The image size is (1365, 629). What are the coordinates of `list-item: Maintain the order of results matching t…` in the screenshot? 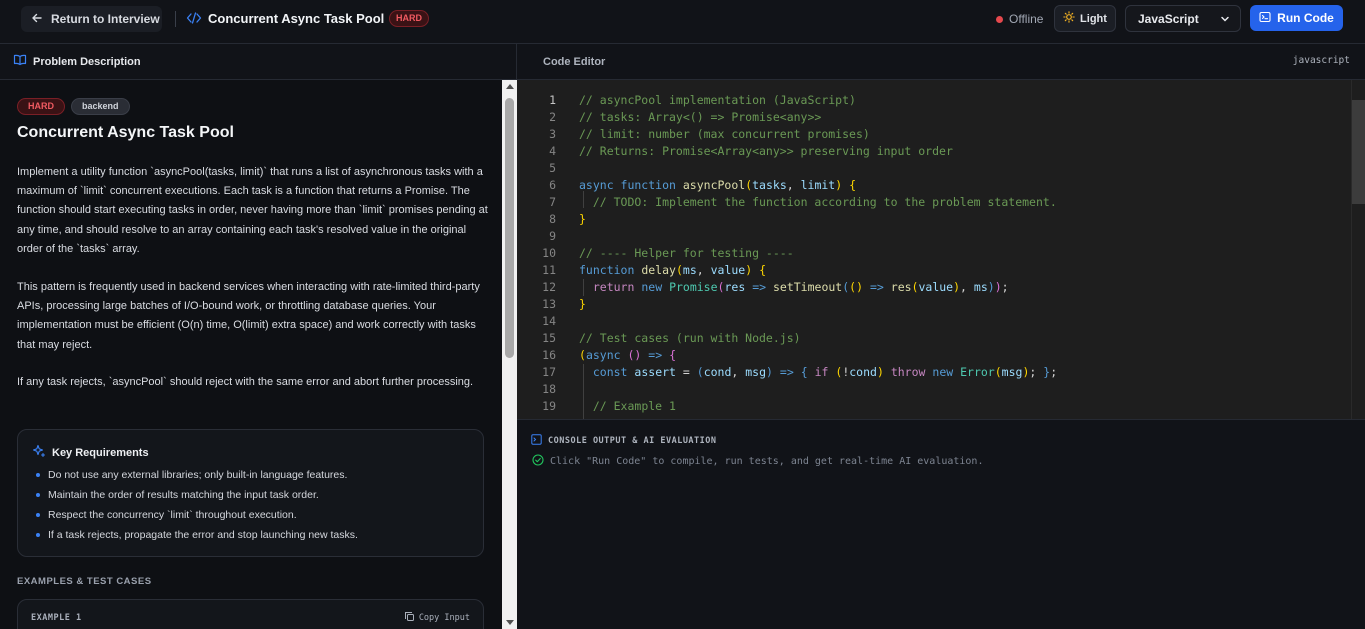 It's located at (197, 498).